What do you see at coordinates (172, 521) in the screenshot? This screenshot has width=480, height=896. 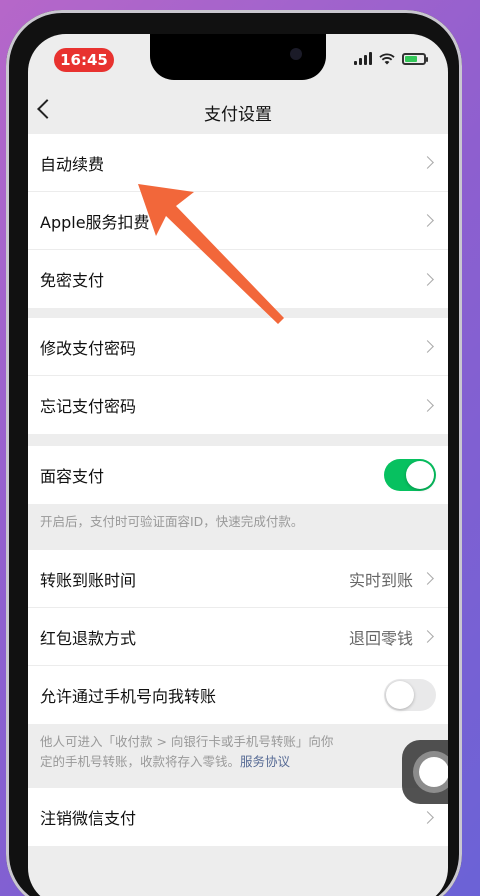 I see `face-pay-note: 开启后，支付时可验证面容ID，快速完成付款。` at bounding box center [172, 521].